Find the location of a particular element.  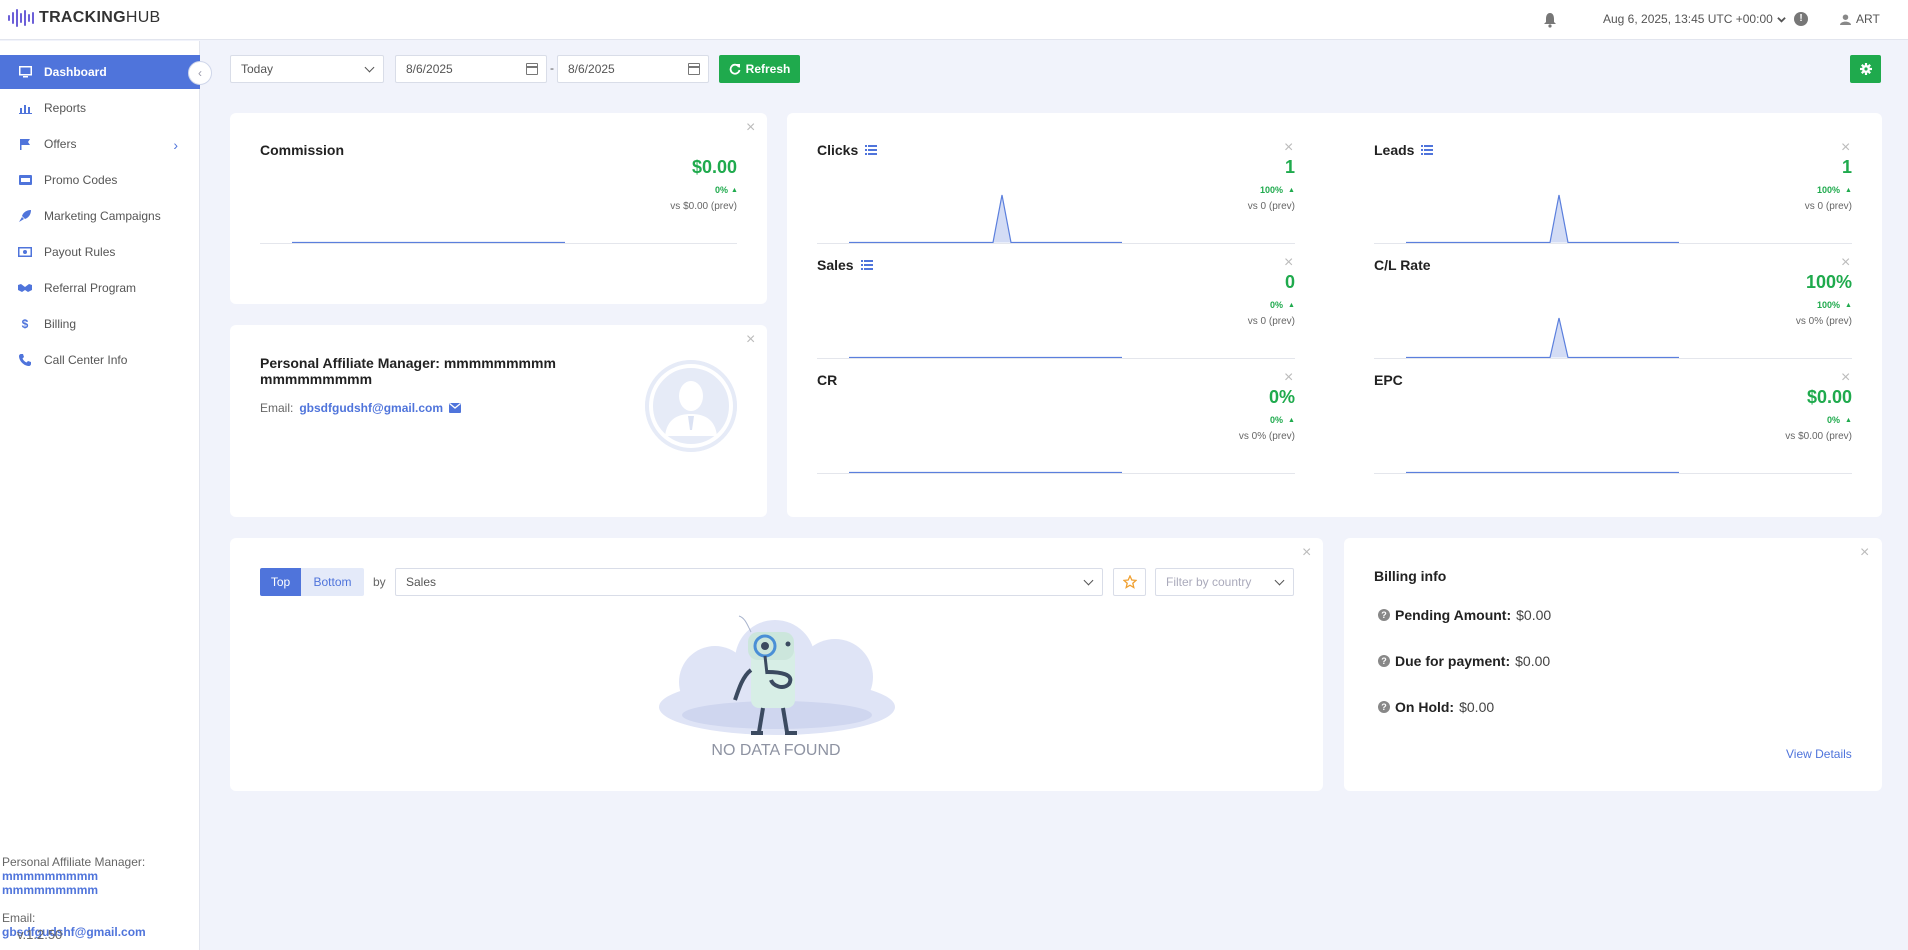

sidebar-item-label: Offers is located at coordinates (60, 144).